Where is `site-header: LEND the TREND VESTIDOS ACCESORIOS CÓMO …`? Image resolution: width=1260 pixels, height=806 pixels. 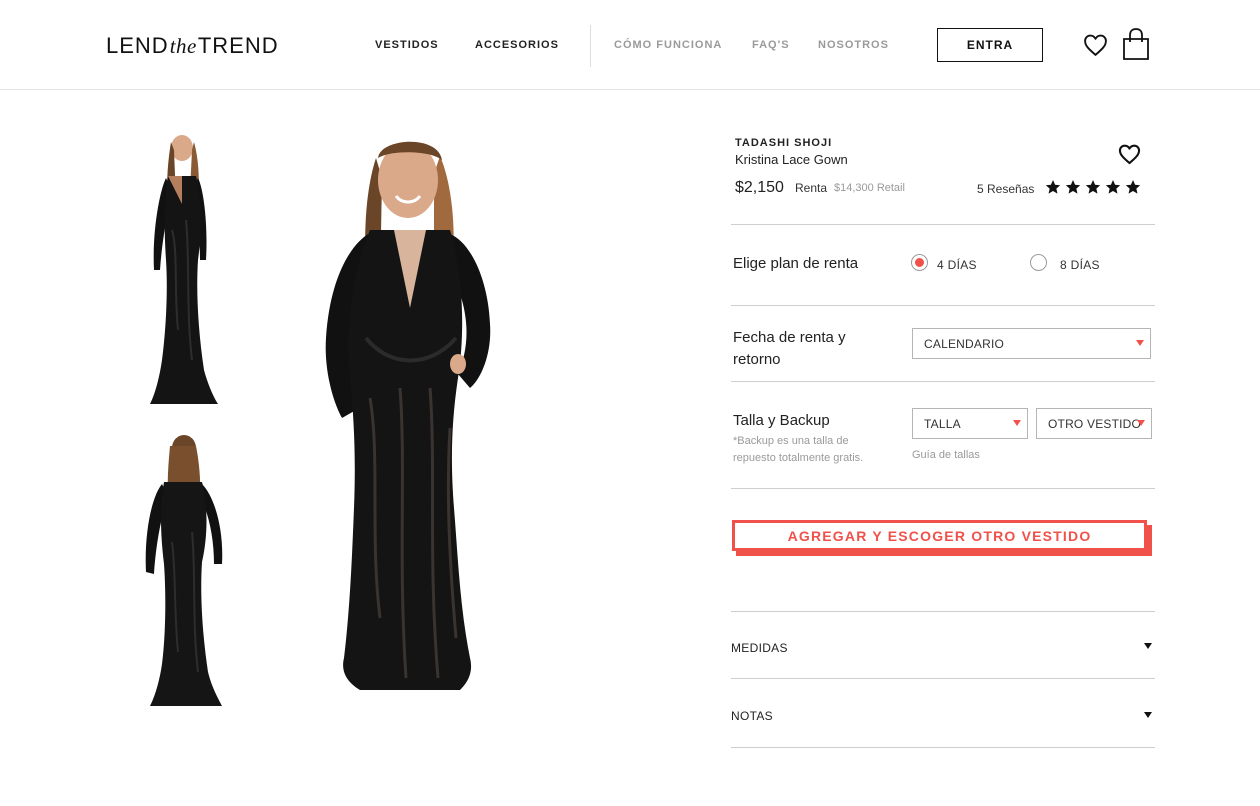
site-header: LEND the TREND VESTIDOS ACCESORIOS CÓMO … is located at coordinates (630, 45).